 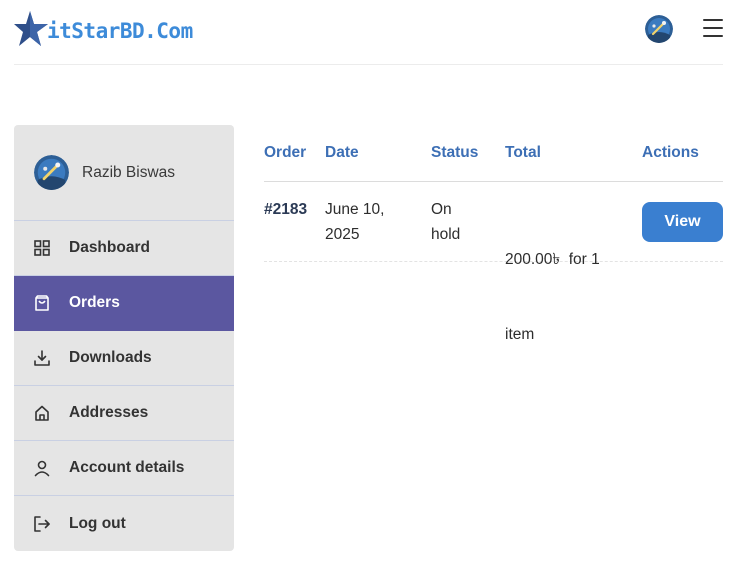 What do you see at coordinates (124, 303) in the screenshot?
I see `sidebar-item-orders: Orders` at bounding box center [124, 303].